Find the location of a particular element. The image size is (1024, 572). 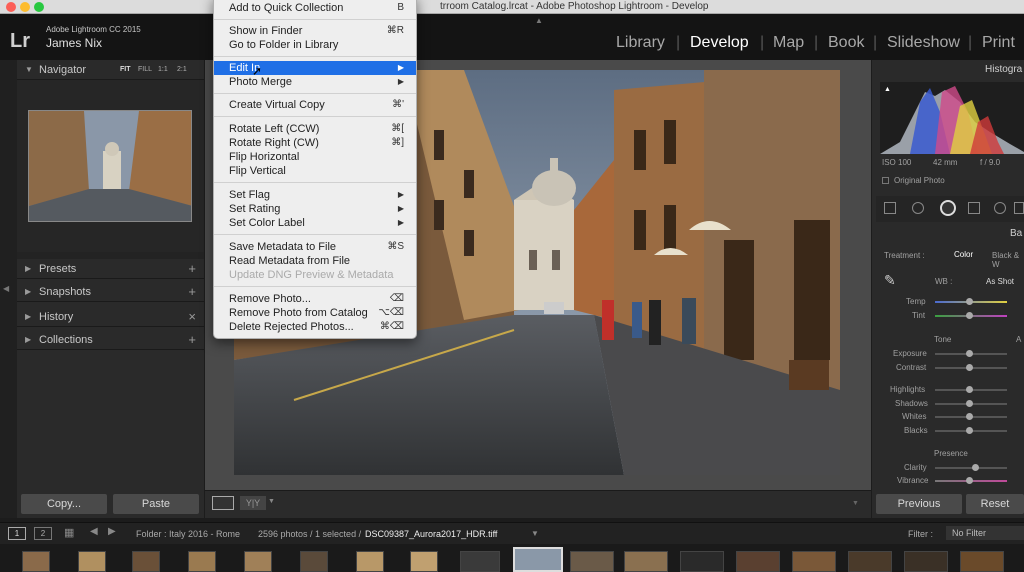

radial-filter-icon is located at coordinates (1000, 208).